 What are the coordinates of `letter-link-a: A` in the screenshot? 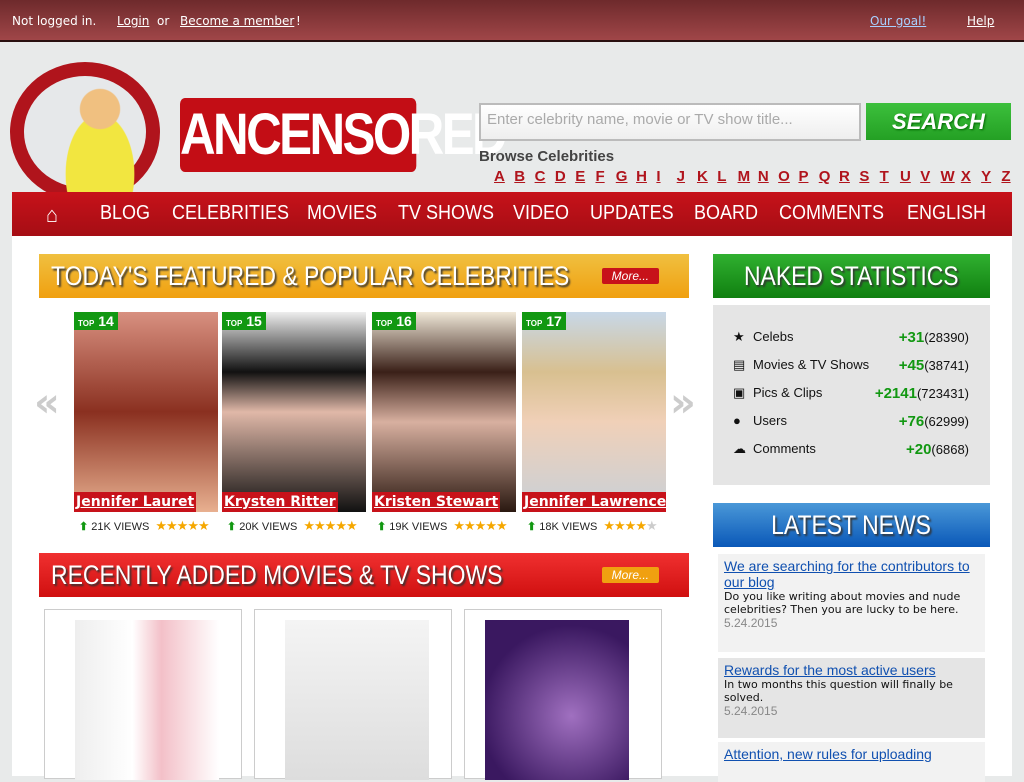 It's located at (504, 176).